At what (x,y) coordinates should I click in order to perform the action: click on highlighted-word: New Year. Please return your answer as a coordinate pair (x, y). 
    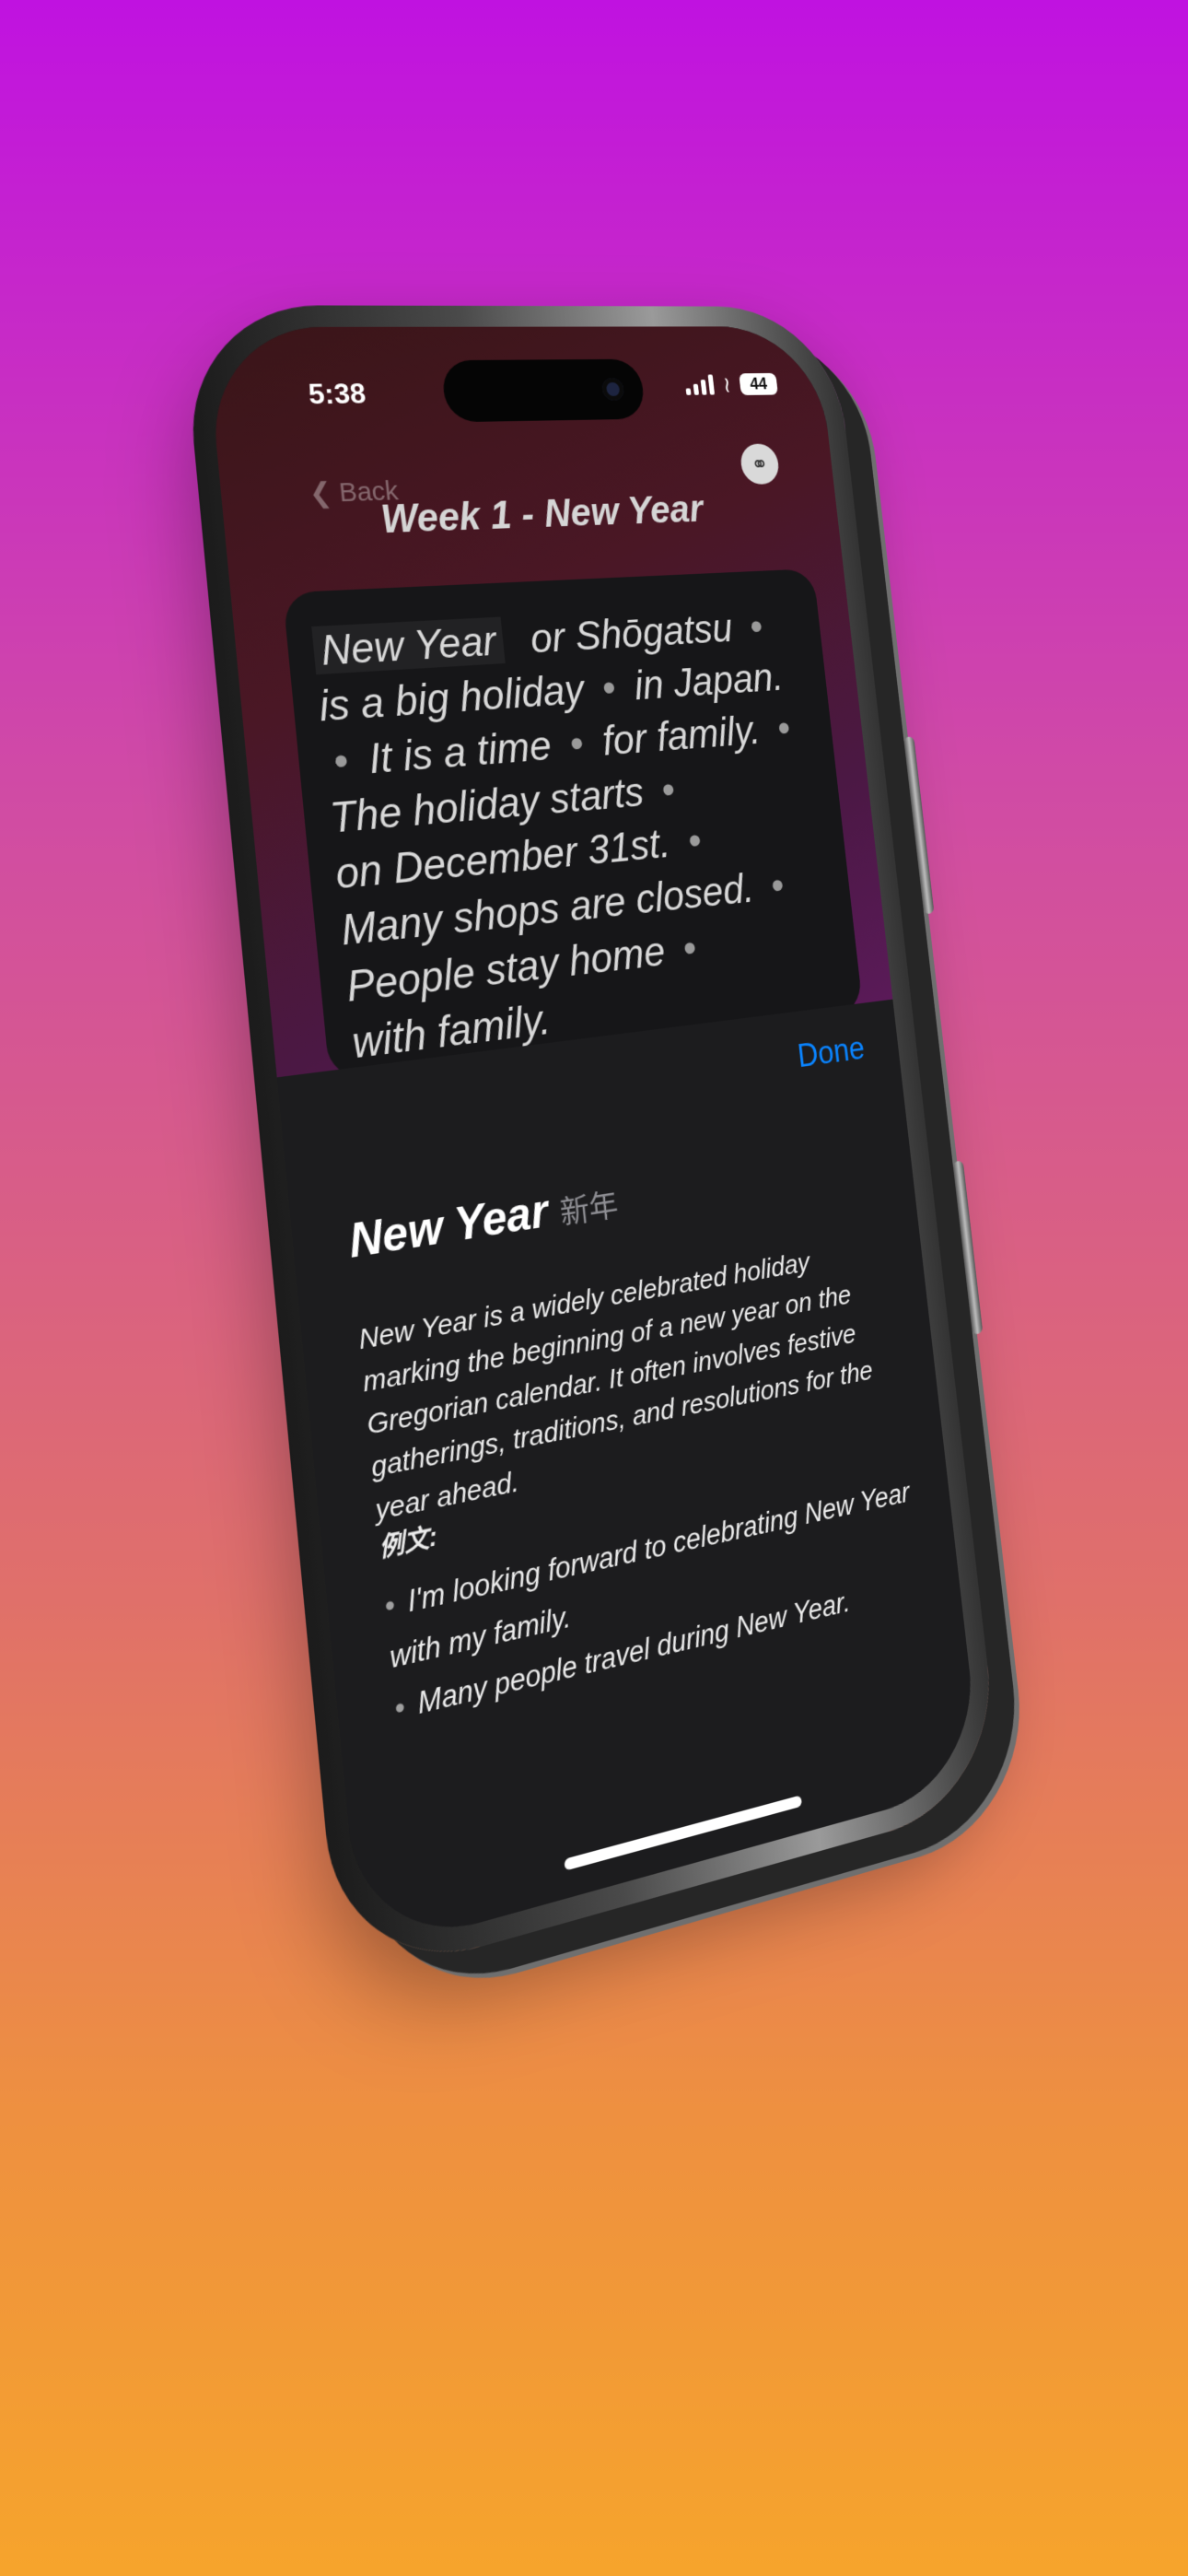
    Looking at the image, I should click on (408, 645).